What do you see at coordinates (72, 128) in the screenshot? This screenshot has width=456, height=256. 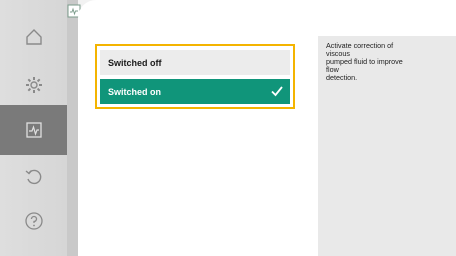 I see `breadcrumb-strip` at bounding box center [72, 128].